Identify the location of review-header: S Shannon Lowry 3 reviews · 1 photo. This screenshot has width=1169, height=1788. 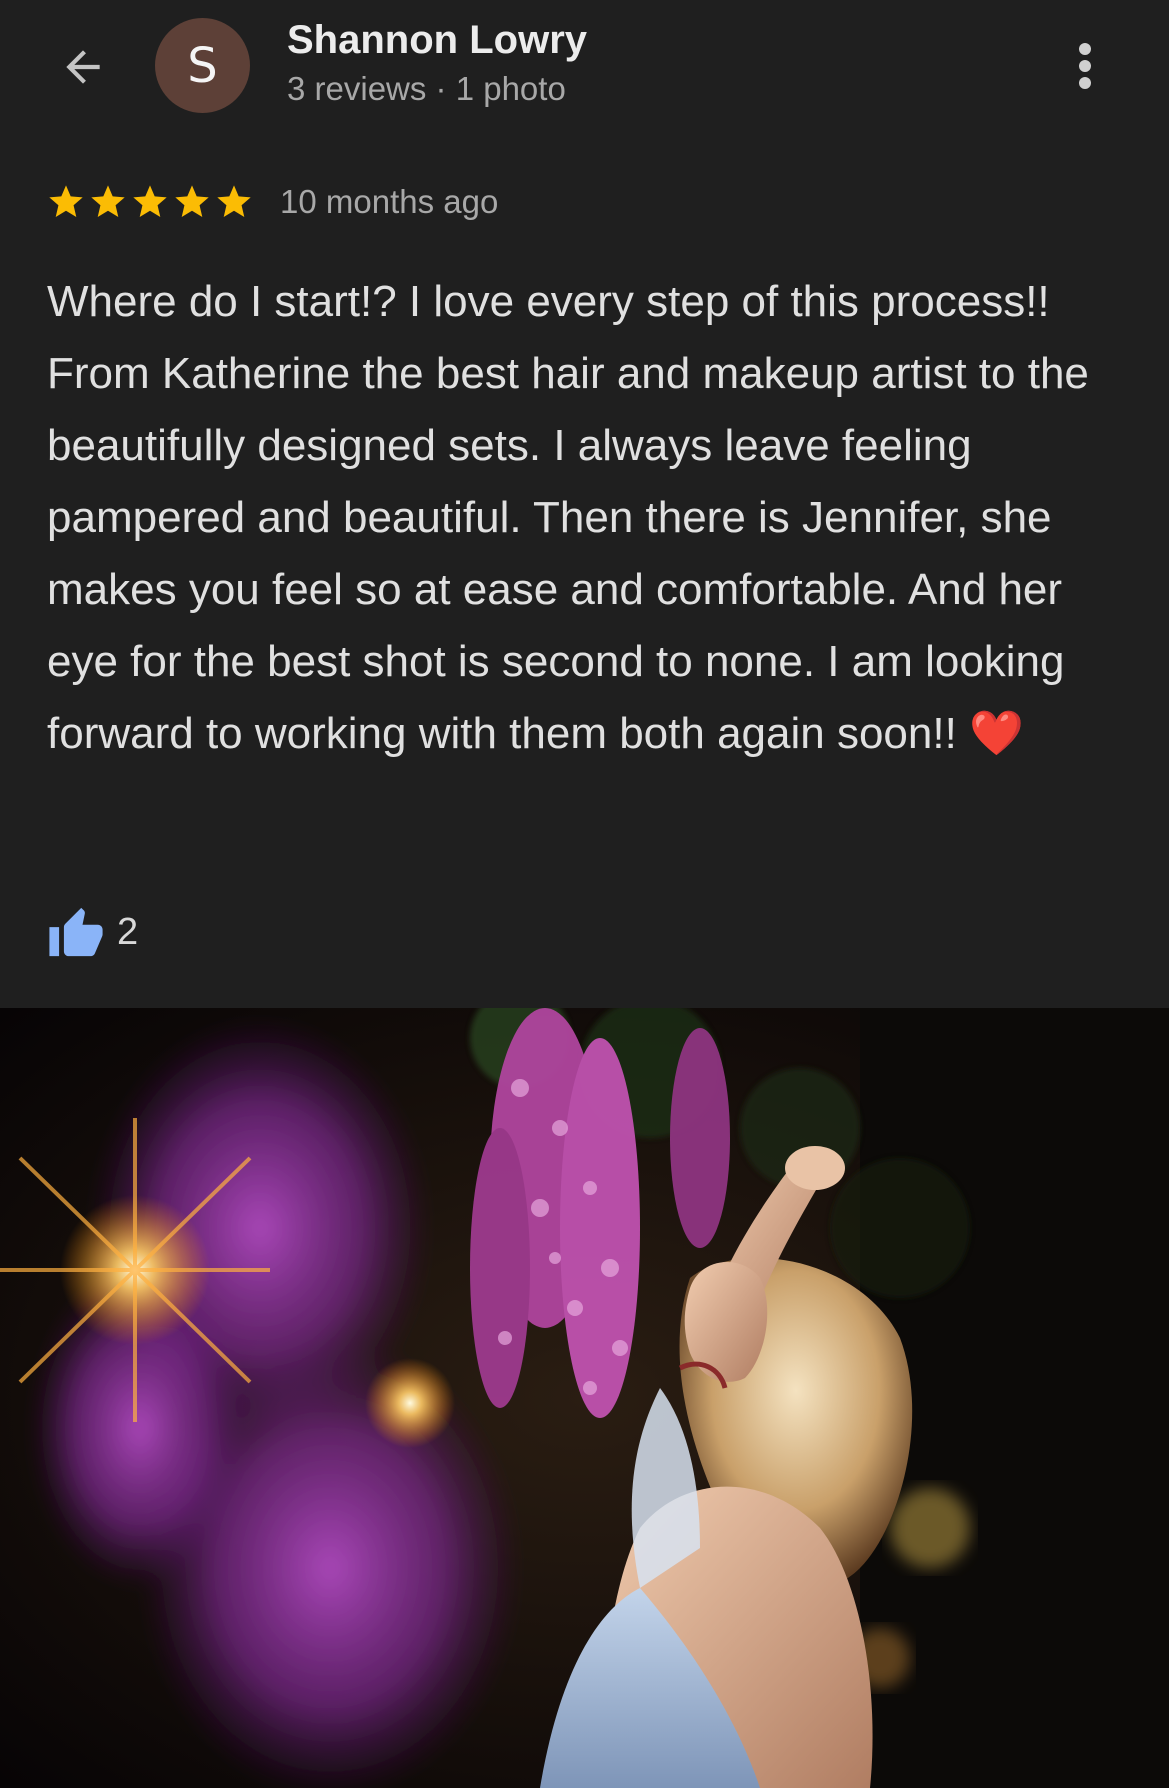
(584, 67).